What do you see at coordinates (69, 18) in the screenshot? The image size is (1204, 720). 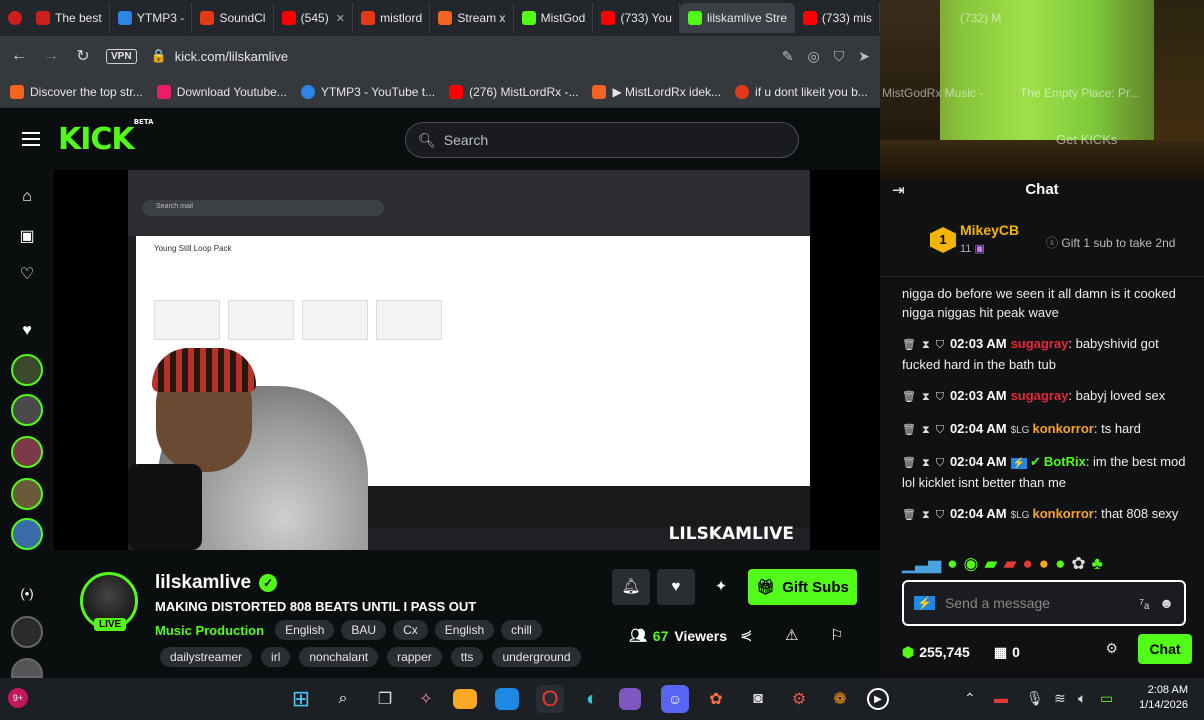 I see `tab-0: The best` at bounding box center [69, 18].